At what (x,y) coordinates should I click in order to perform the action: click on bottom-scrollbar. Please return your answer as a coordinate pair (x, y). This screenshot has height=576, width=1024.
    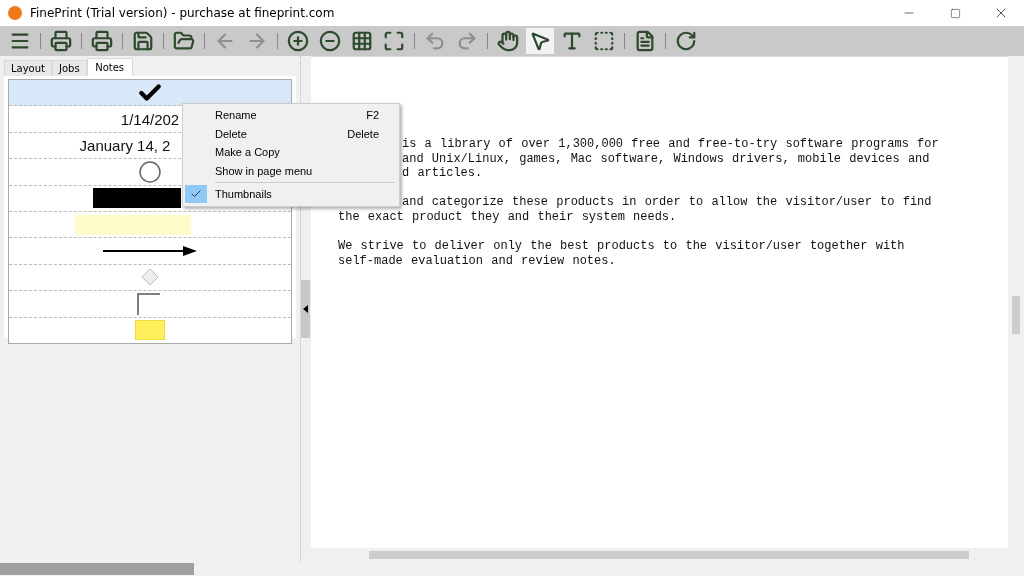
    Looking at the image, I should click on (512, 569).